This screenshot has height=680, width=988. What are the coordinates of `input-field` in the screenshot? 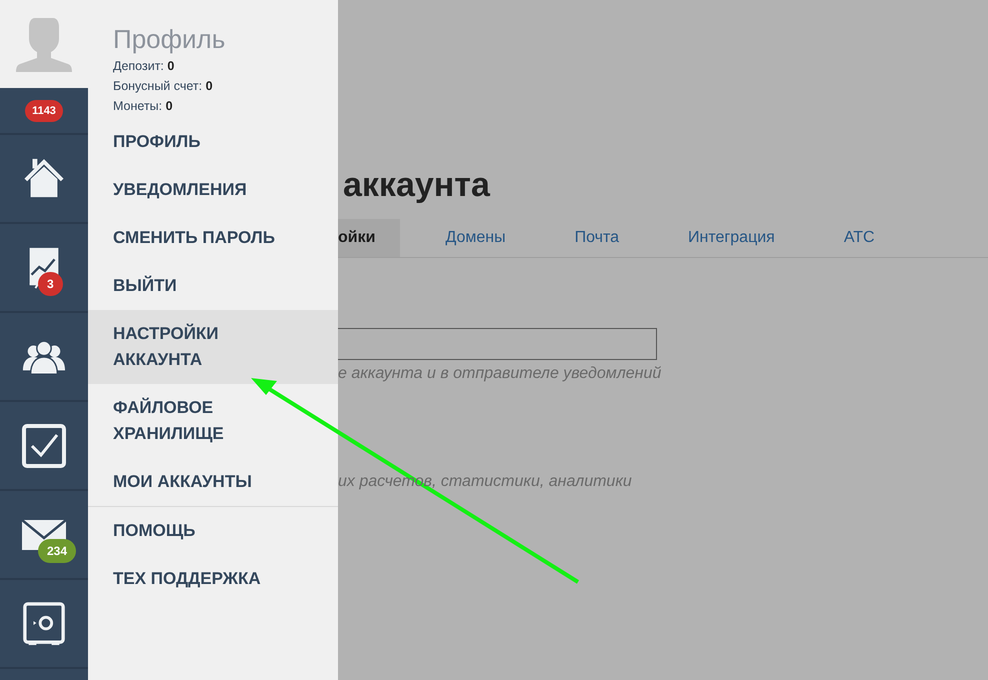 It's located at (497, 344).